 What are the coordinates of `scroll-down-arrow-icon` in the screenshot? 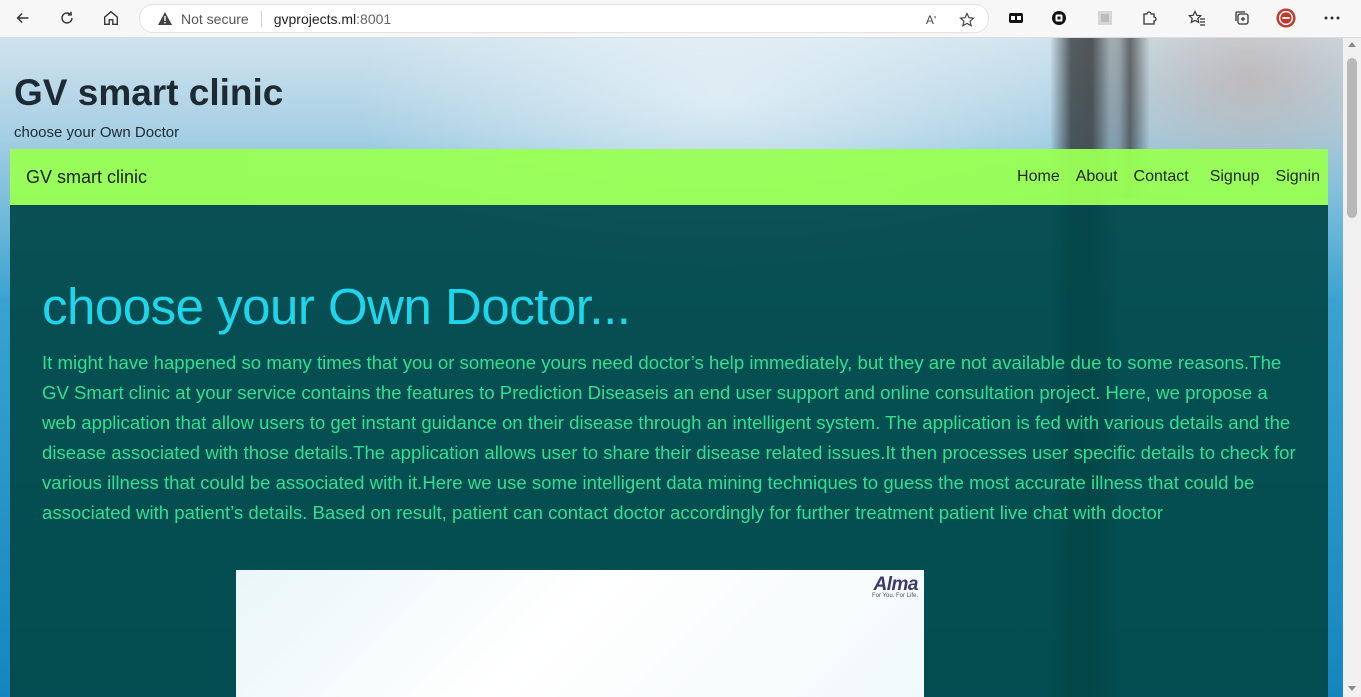 It's located at (1352, 688).